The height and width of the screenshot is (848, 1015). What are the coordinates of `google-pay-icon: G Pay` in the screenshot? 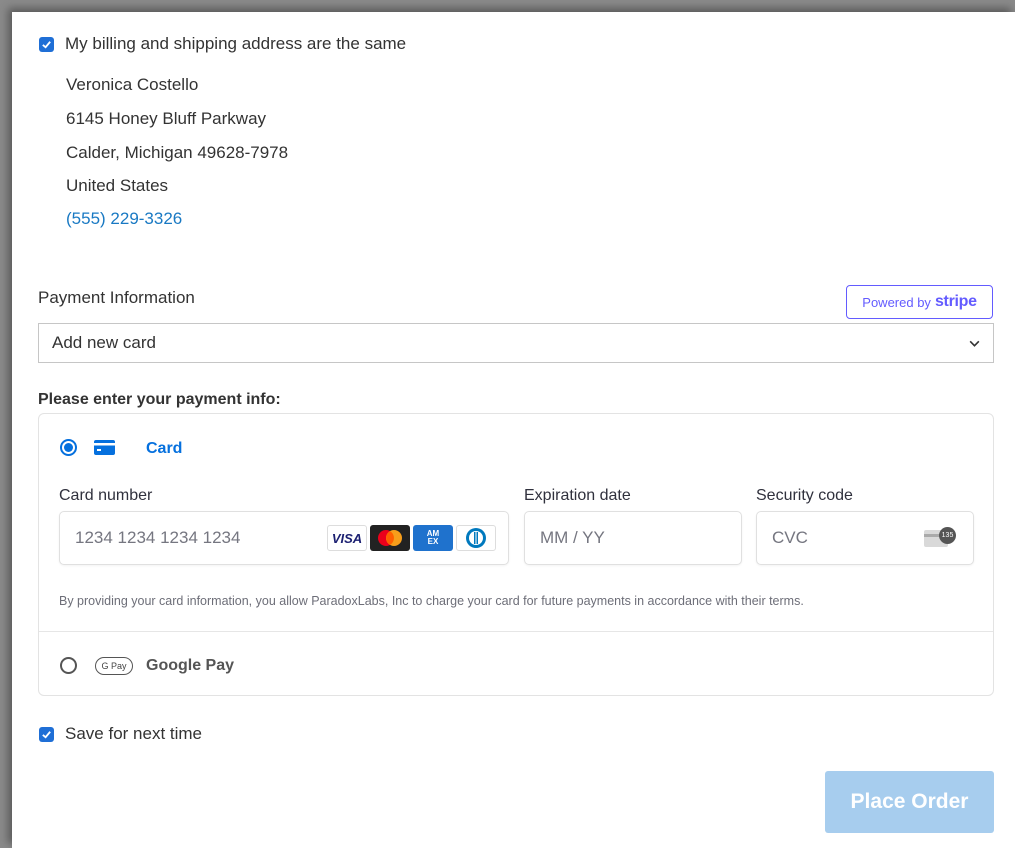 It's located at (114, 666).